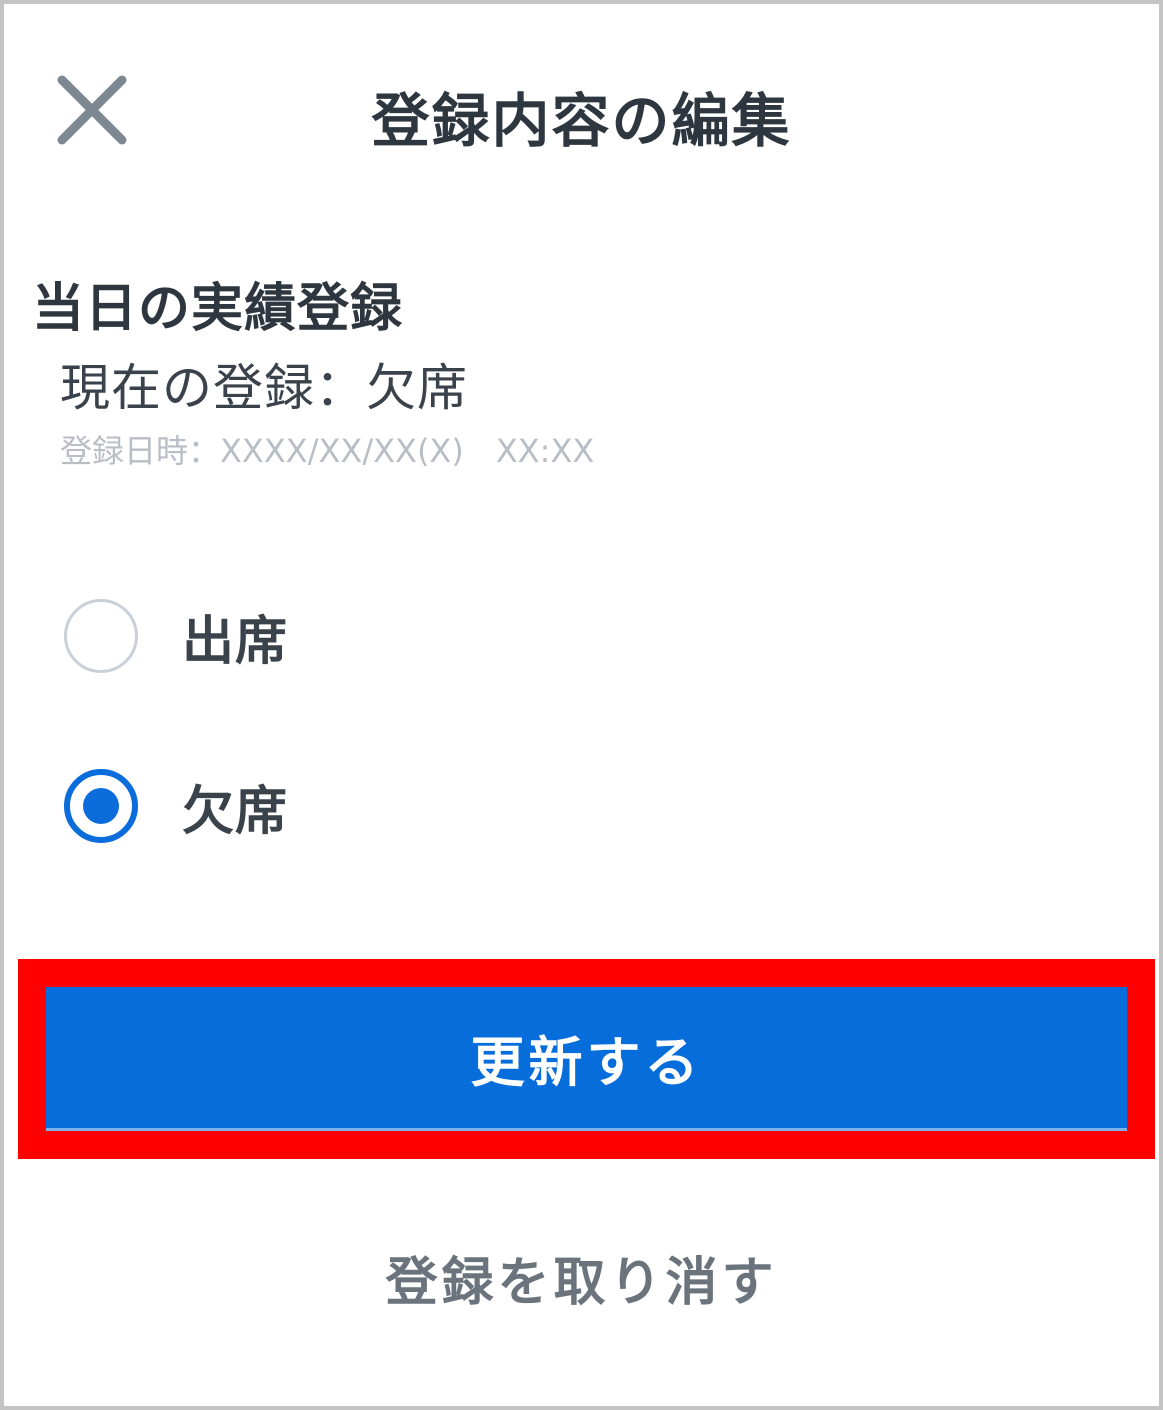 The height and width of the screenshot is (1410, 1163). What do you see at coordinates (176, 636) in the screenshot?
I see `radio-option-present: 出席` at bounding box center [176, 636].